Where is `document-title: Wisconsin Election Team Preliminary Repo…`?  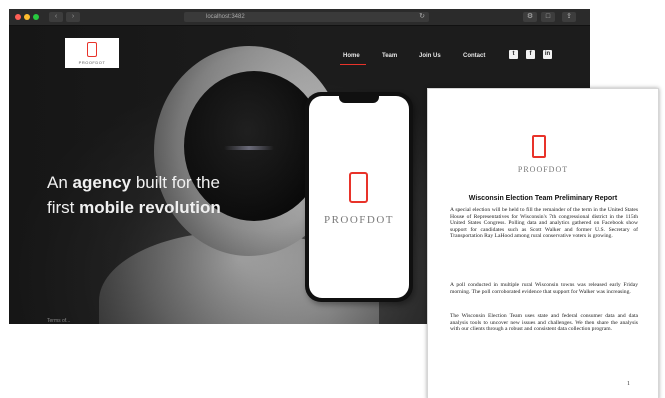
document-title: Wisconsin Election Team Preliminary Repo… is located at coordinates (543, 198).